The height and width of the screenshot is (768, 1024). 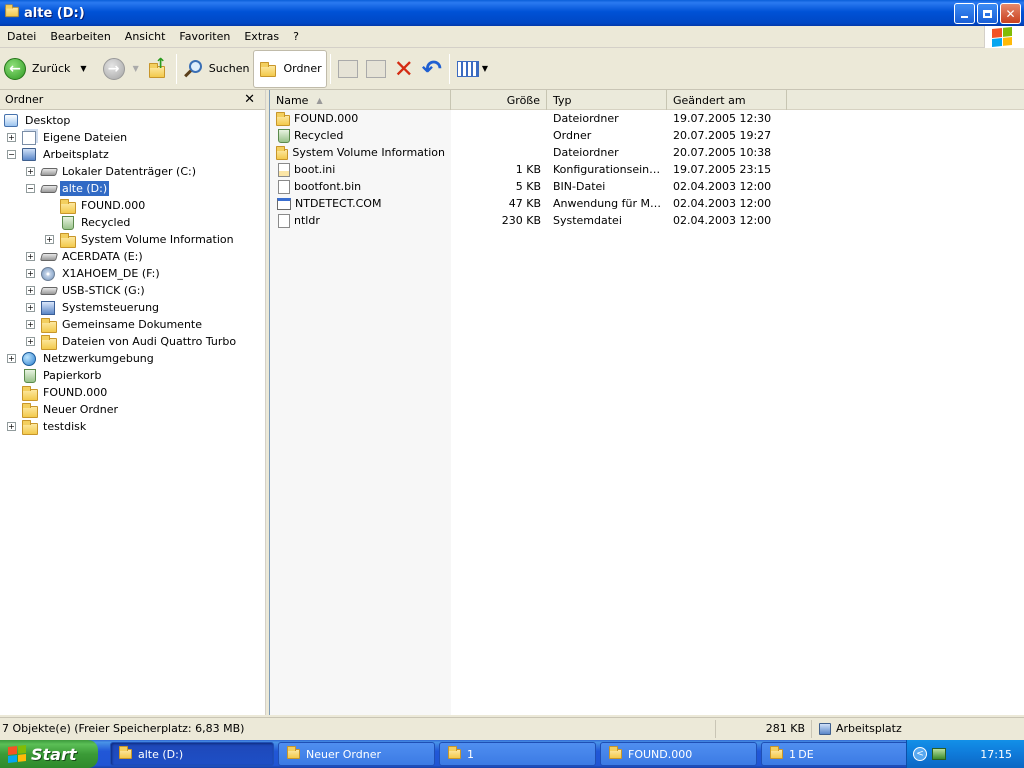 I want to click on close-pane-icon: ✕, so click(x=249, y=99).